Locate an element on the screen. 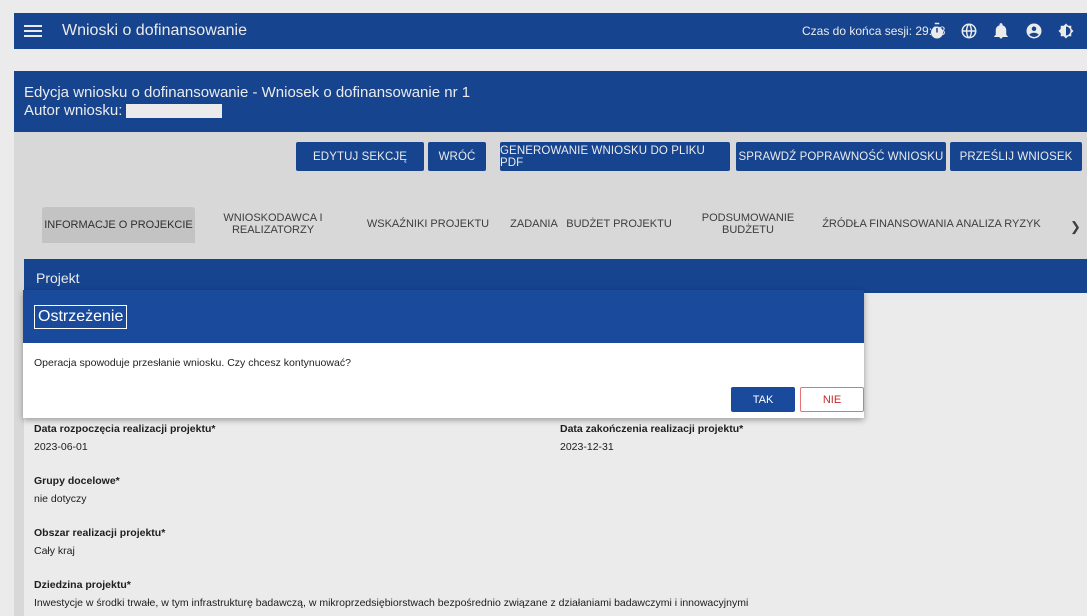  yes-button: TAK is located at coordinates (763, 399).